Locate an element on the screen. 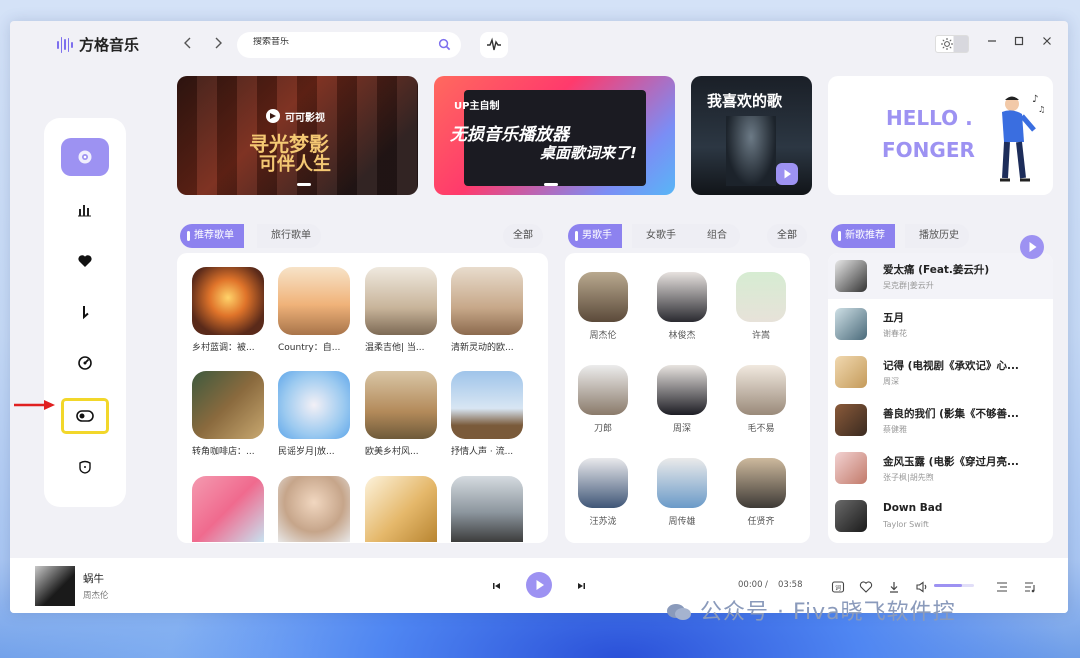 The height and width of the screenshot is (658, 1080). tab-groups: 组合 is located at coordinates (717, 236).